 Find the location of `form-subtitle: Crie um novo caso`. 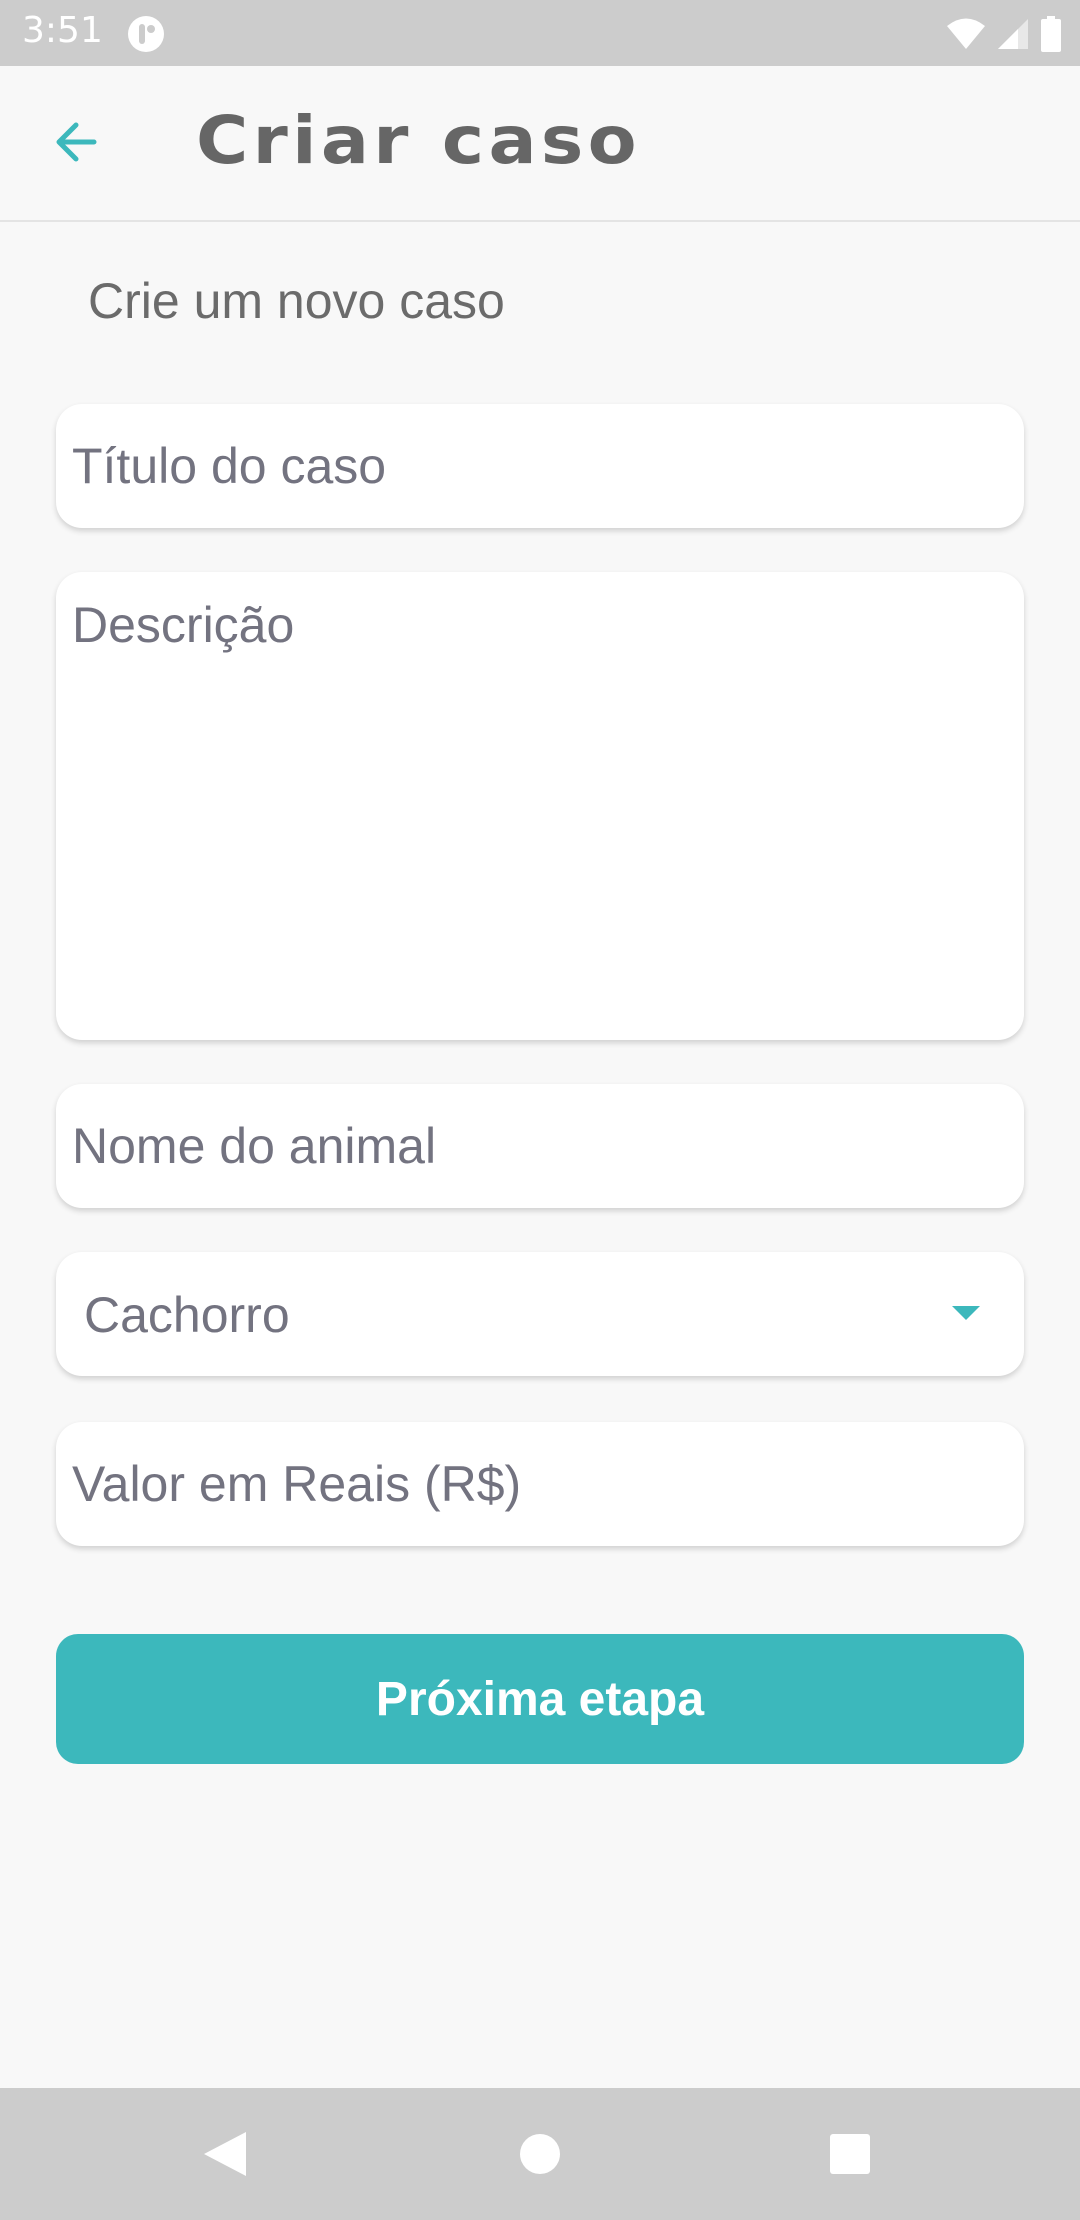

form-subtitle: Crie um novo caso is located at coordinates (296, 301).